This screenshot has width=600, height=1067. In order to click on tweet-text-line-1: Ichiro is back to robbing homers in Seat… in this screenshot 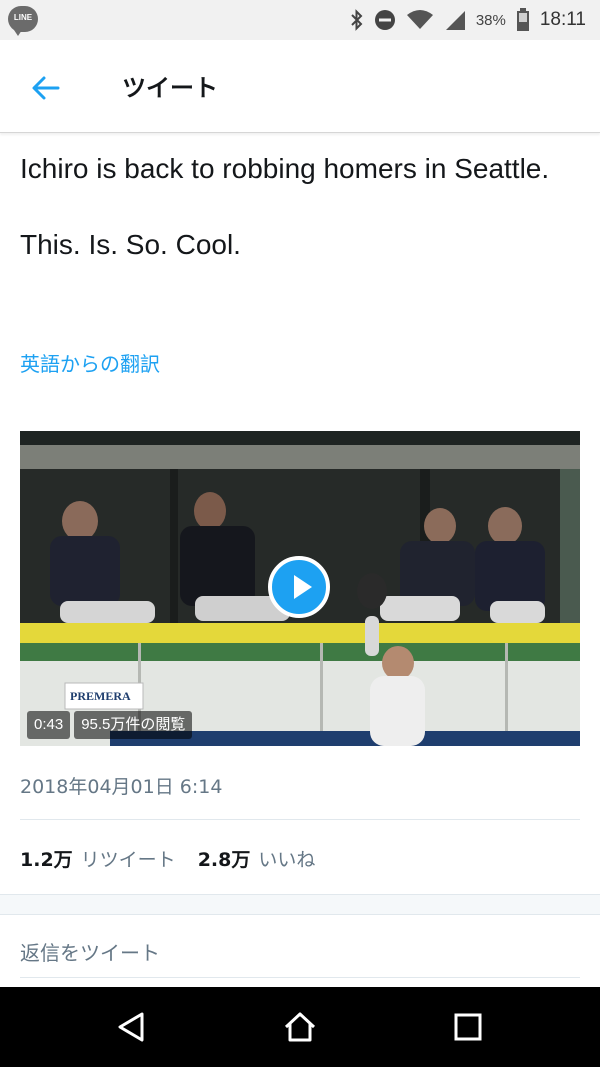, I will do `click(285, 168)`.